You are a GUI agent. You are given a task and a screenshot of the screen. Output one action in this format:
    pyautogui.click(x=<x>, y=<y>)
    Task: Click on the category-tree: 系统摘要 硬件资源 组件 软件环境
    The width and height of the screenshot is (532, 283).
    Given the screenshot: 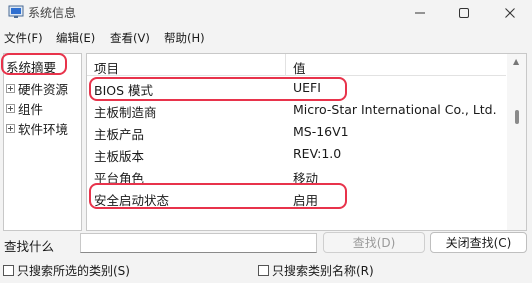 What is the action you would take?
    pyautogui.click(x=42, y=142)
    